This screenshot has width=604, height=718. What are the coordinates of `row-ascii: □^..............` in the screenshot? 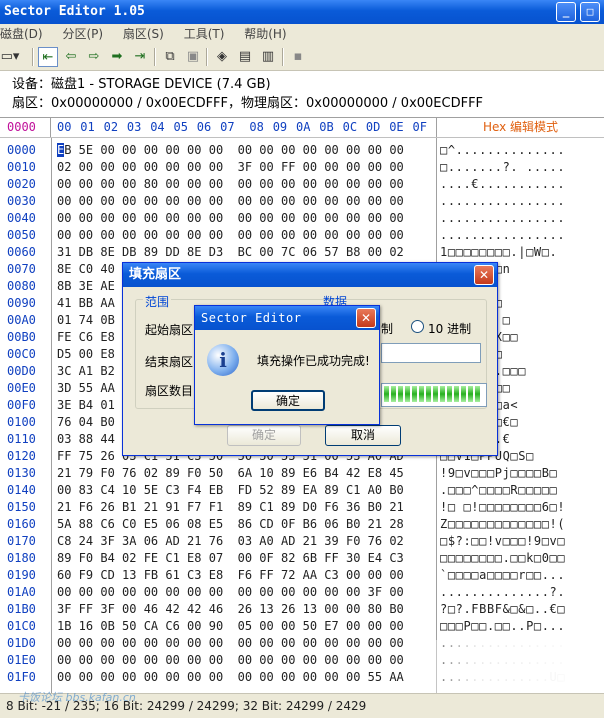 It's located at (502, 150).